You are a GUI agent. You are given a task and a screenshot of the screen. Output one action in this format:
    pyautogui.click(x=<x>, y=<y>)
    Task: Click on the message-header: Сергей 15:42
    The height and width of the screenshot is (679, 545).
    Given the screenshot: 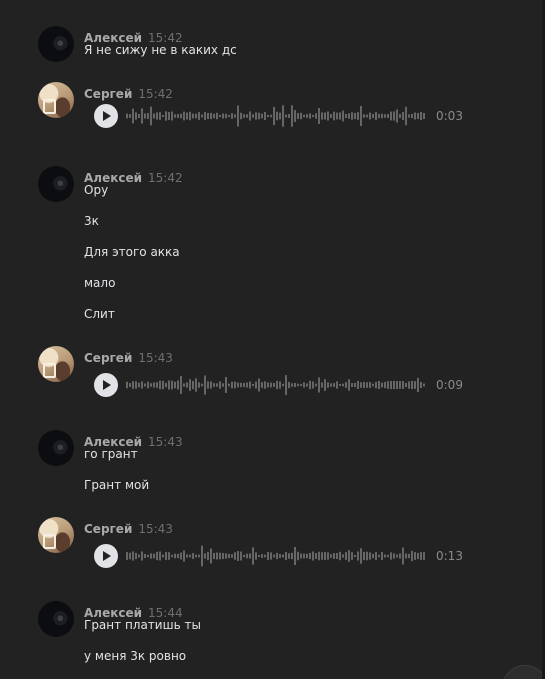 What is the action you would take?
    pyautogui.click(x=128, y=92)
    